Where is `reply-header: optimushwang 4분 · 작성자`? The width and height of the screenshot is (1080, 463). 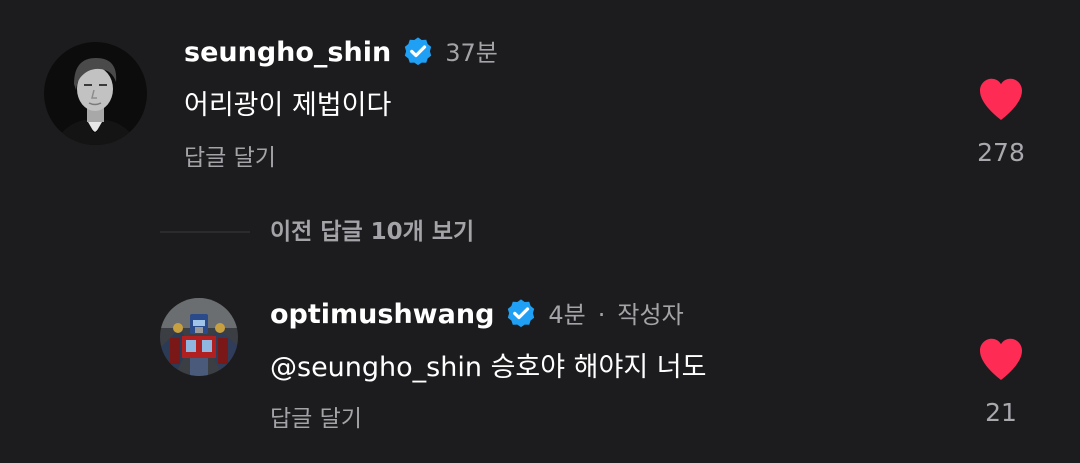 reply-header: optimushwang 4분 · 작성자 is located at coordinates (477, 315).